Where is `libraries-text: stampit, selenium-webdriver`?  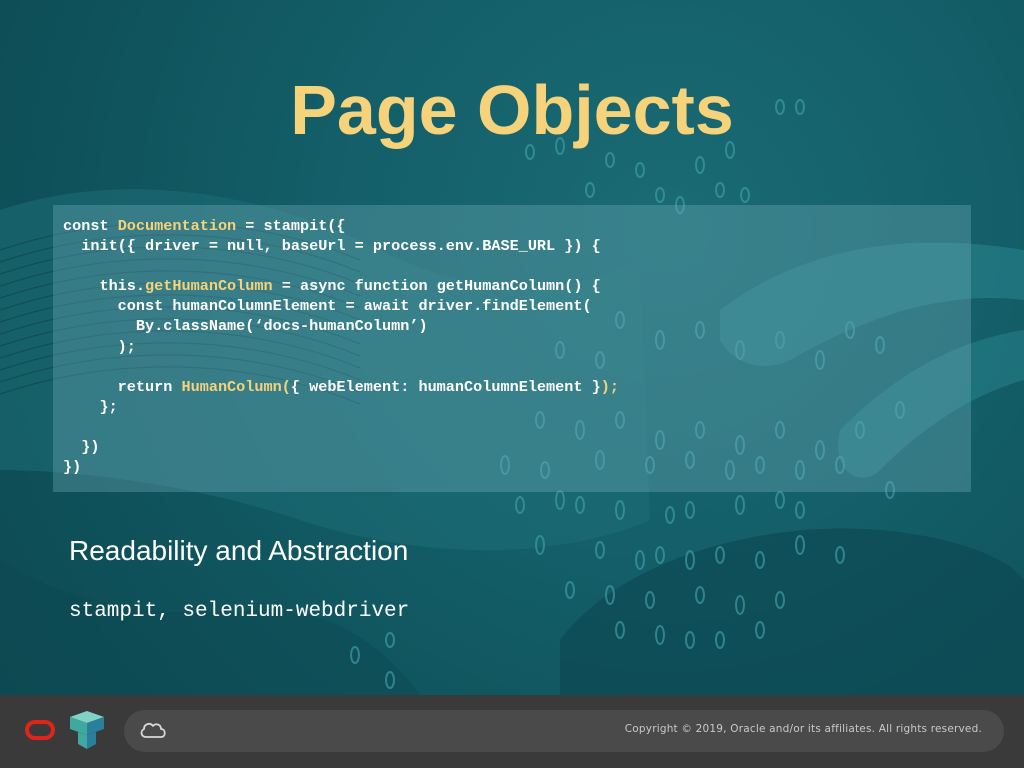 libraries-text: stampit, selenium-webdriver is located at coordinates (239, 611).